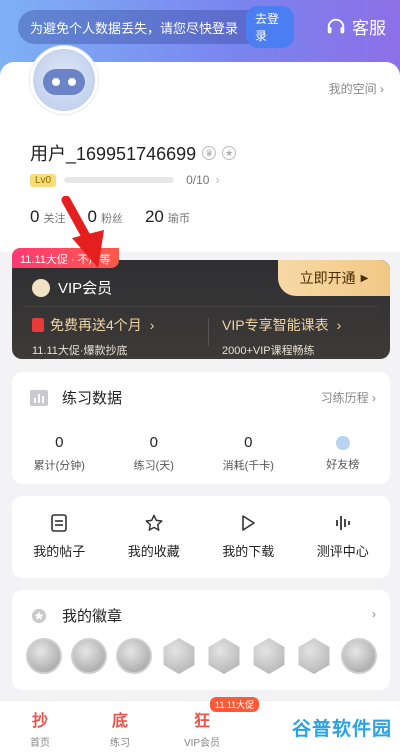 Image resolution: width=400 pixels, height=756 pixels. I want to click on practice-header: 练习数据, so click(76, 397).